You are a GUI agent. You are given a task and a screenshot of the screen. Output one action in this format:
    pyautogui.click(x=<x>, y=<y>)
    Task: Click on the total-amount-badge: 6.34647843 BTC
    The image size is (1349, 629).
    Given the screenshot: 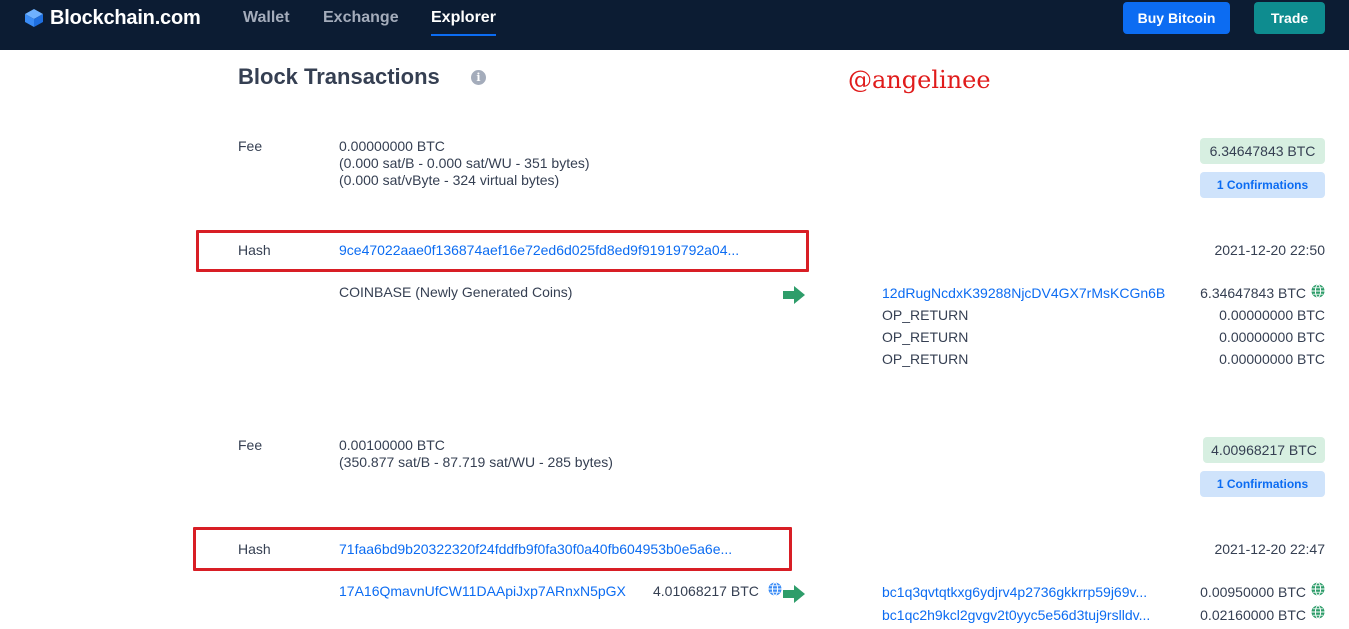 What is the action you would take?
    pyautogui.click(x=1262, y=151)
    